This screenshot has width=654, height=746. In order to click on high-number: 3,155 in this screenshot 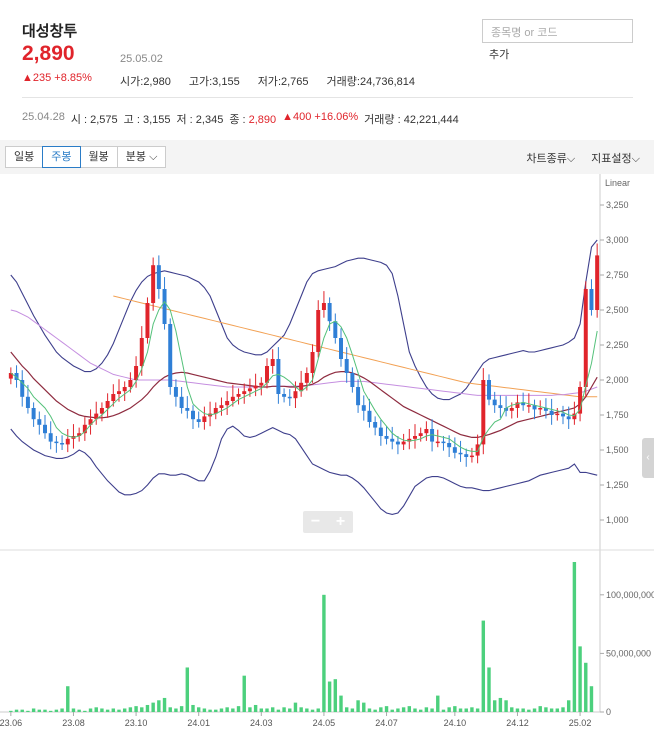, I will do `click(226, 82)`.